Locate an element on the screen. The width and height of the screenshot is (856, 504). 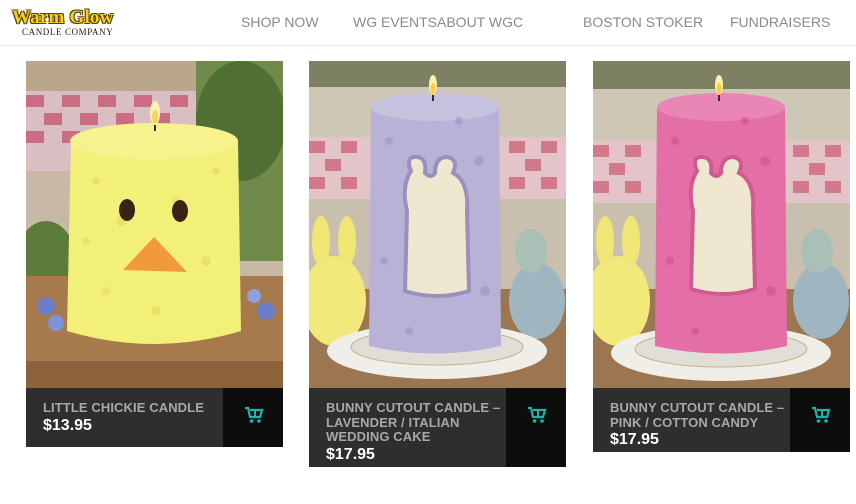
product-info: LITTLE CHICKIE CANDLE $13.95 is located at coordinates (154, 417).